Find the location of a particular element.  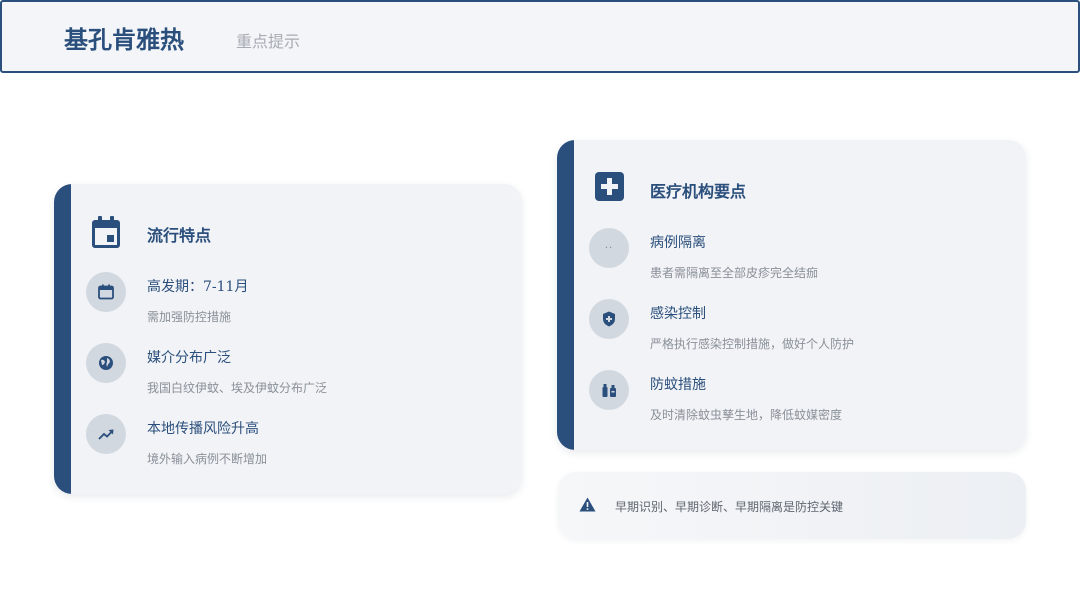

warning-icon is located at coordinates (587, 504).